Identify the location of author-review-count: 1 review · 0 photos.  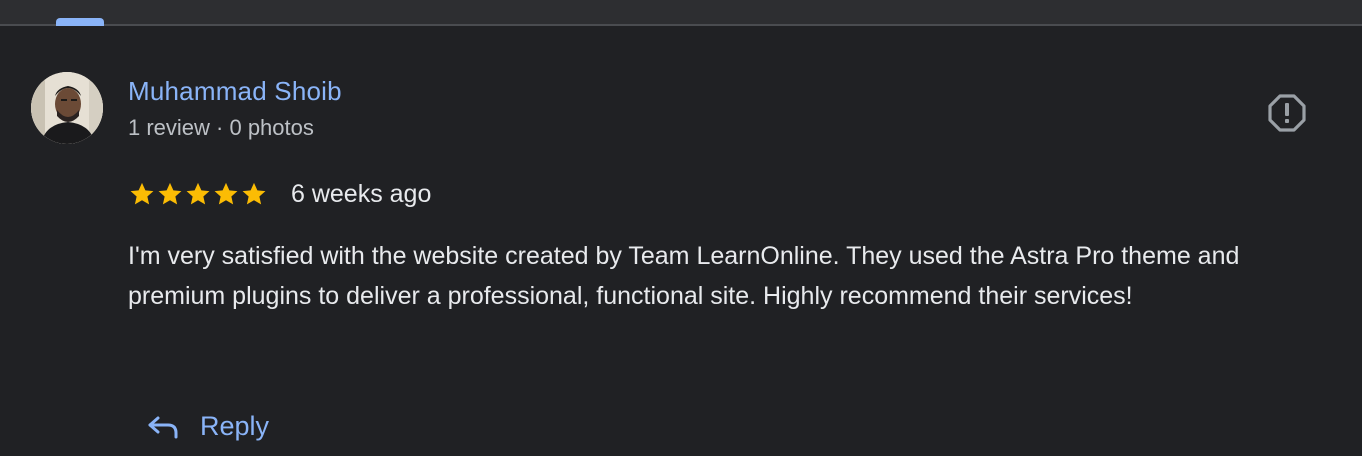
(221, 127).